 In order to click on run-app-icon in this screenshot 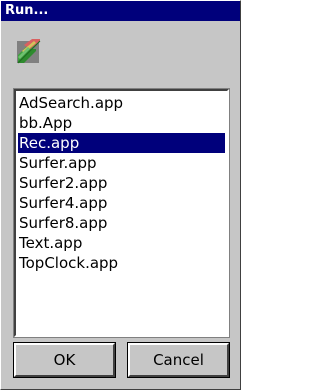, I will do `click(29, 51)`.